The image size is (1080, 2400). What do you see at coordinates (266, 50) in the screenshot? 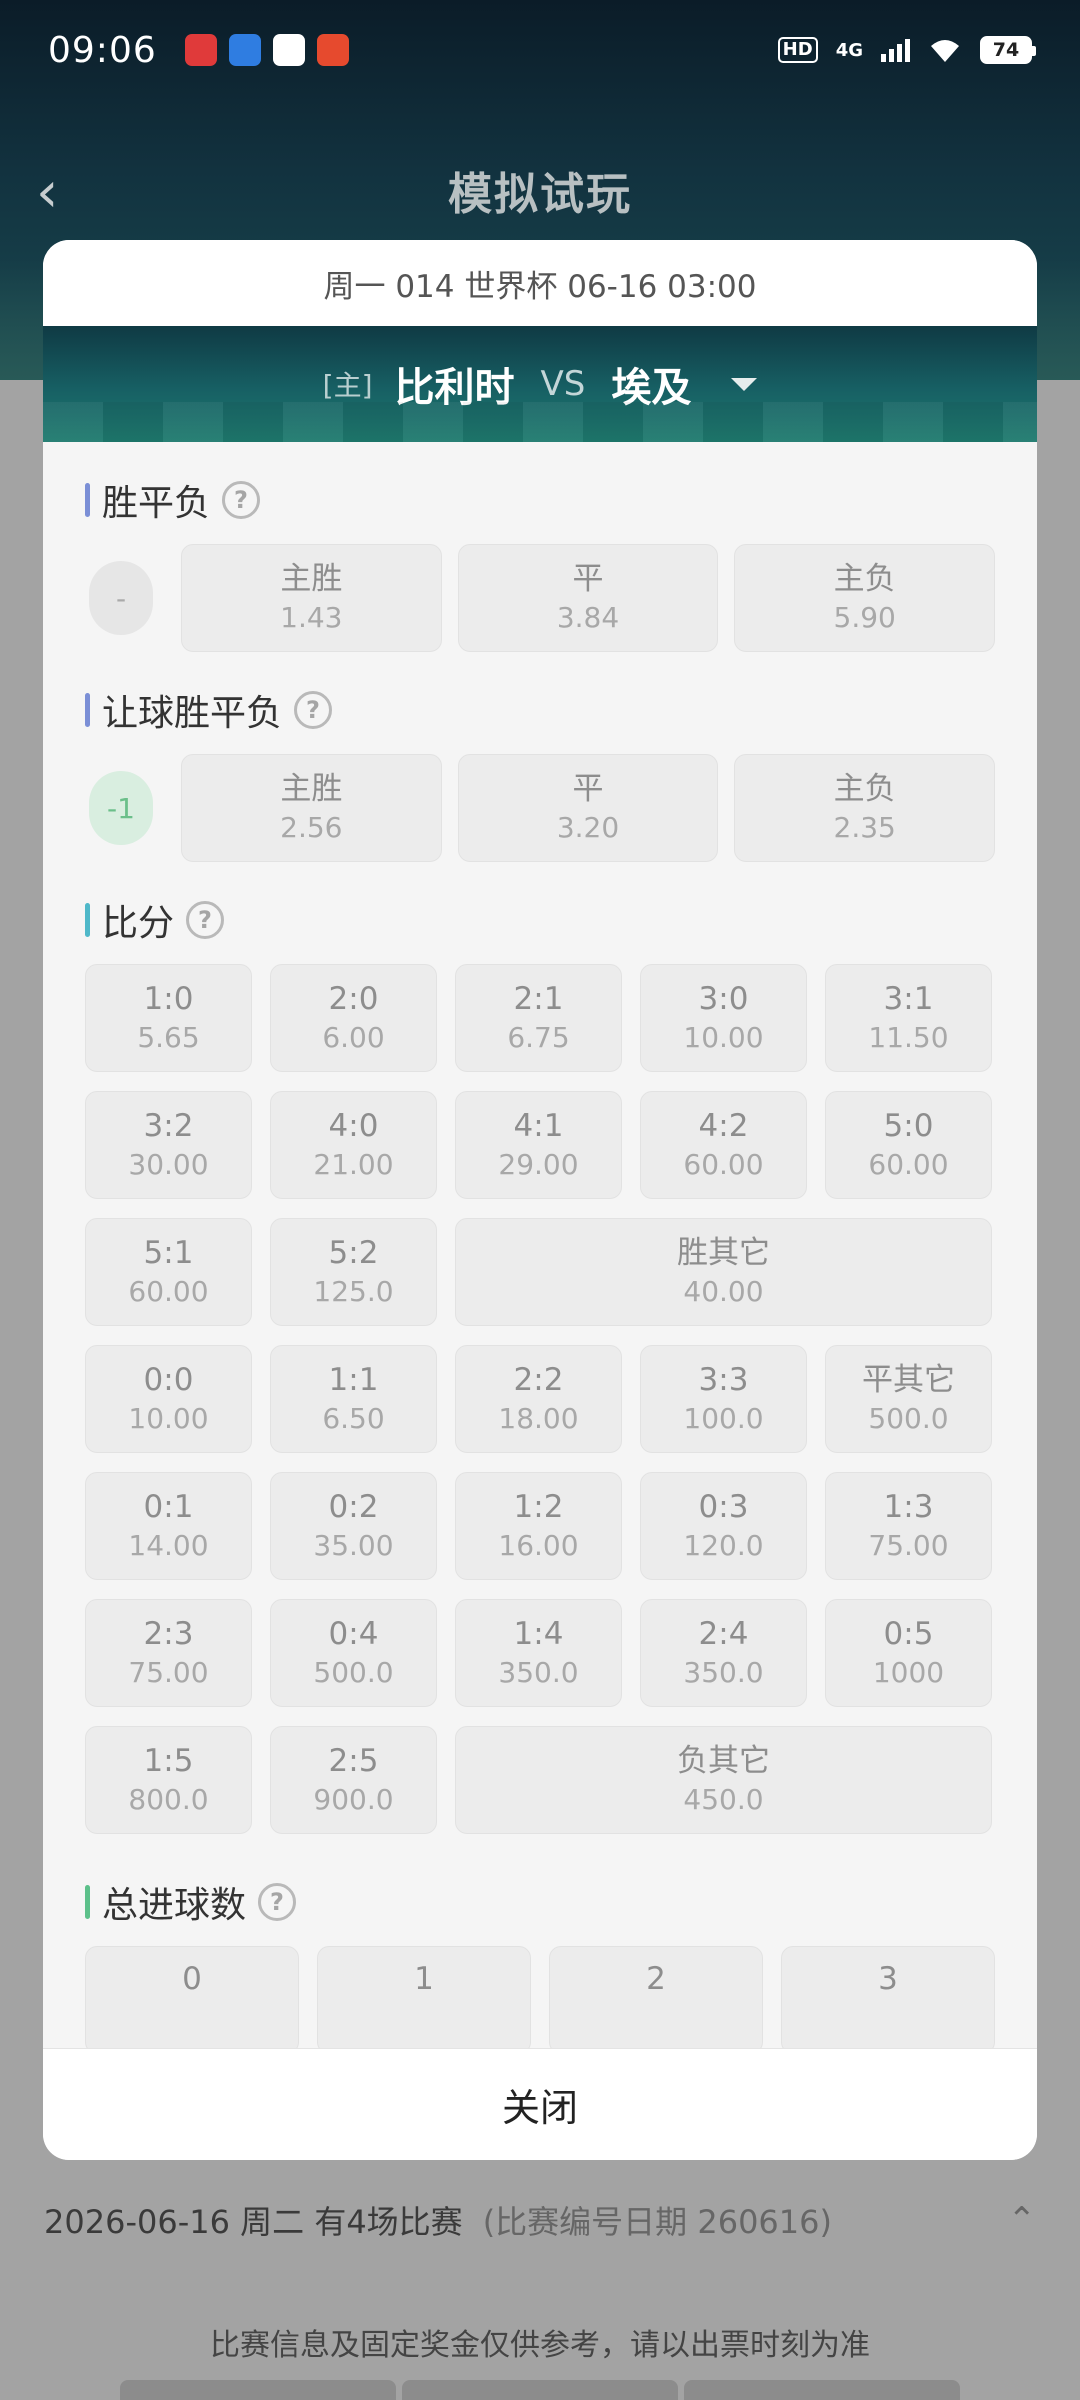
I see `notification-icons` at bounding box center [266, 50].